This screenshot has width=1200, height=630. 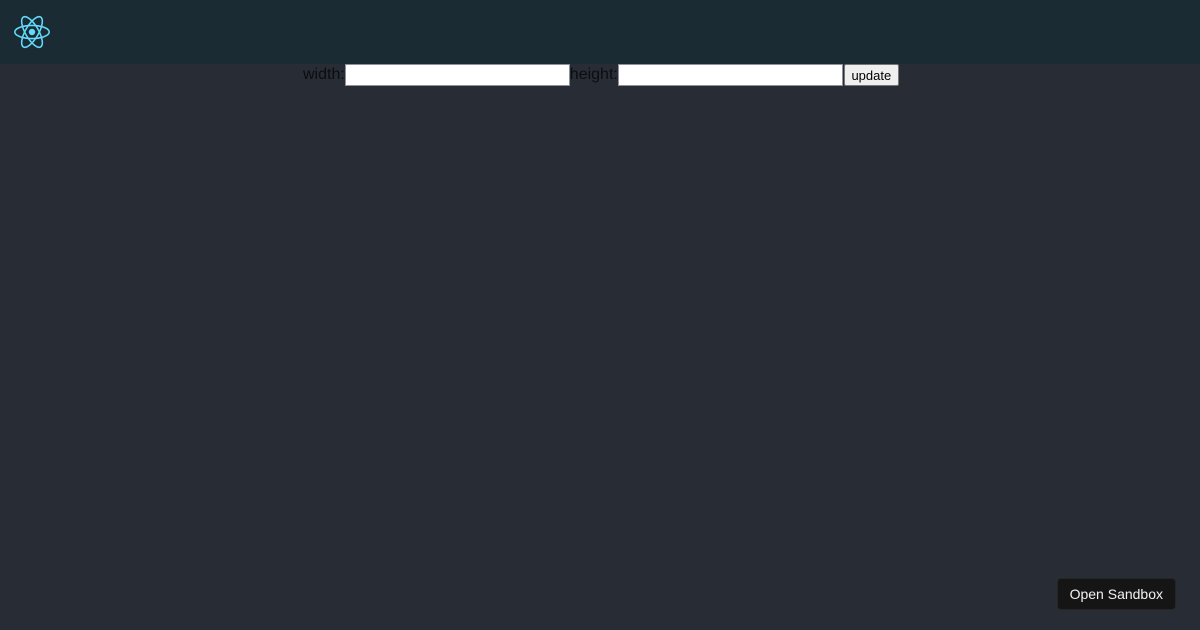 I want to click on size-form: width: height: update, so click(x=601, y=75).